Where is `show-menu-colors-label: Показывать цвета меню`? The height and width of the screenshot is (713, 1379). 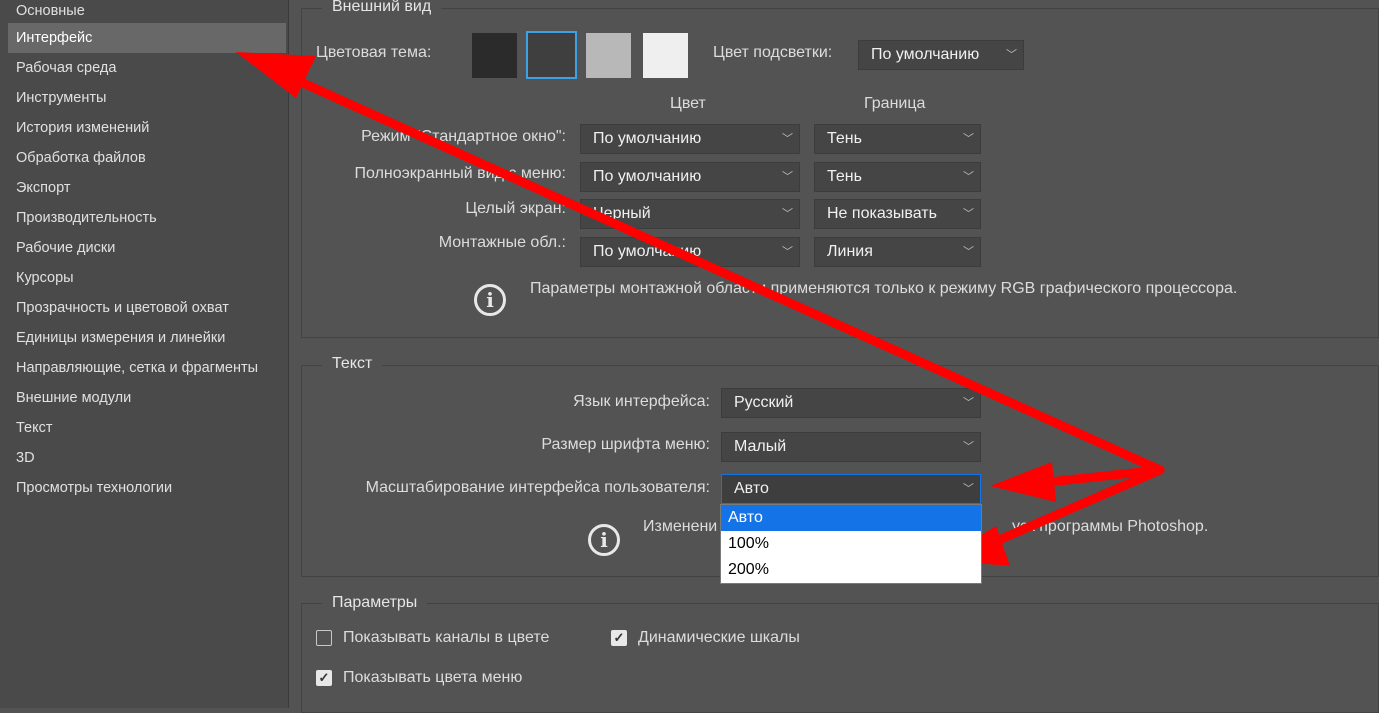
show-menu-colors-label: Показывать цвета меню is located at coordinates (433, 677).